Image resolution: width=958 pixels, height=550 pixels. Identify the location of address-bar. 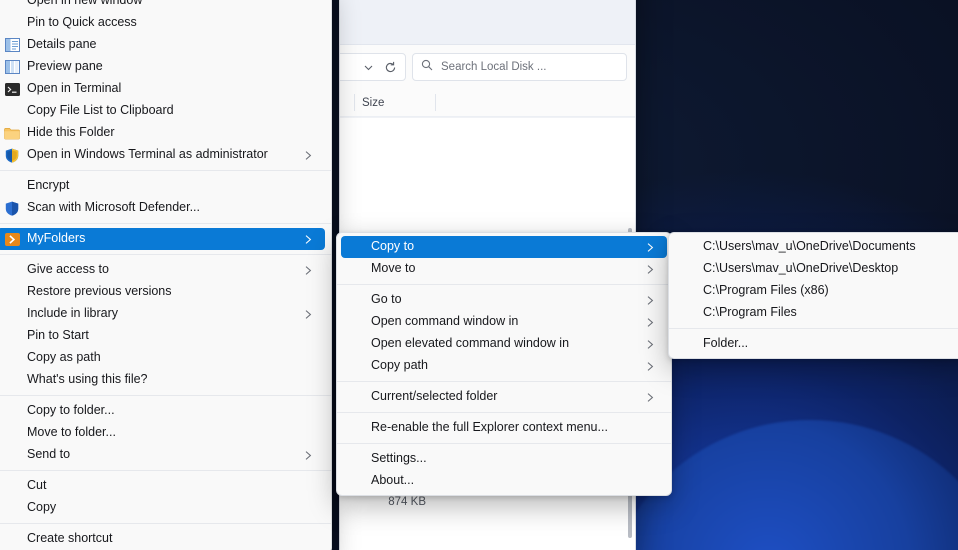
(373, 67).